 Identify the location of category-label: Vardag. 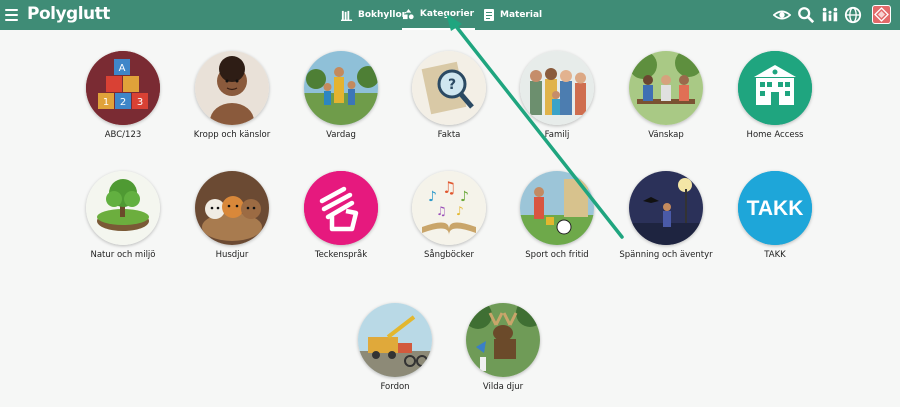
(341, 135).